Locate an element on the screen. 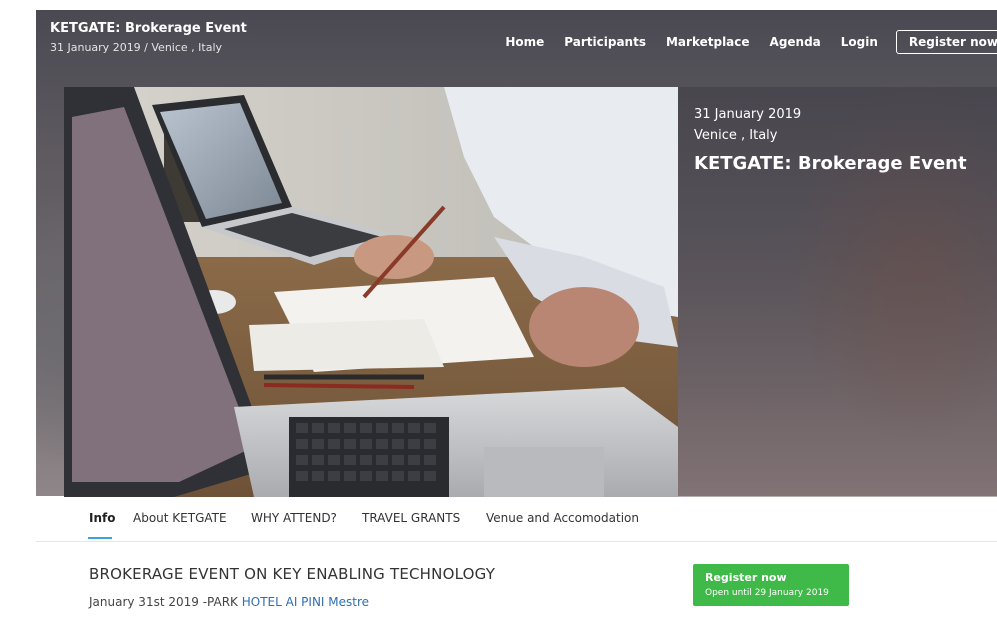  nav-login: Login is located at coordinates (859, 42).